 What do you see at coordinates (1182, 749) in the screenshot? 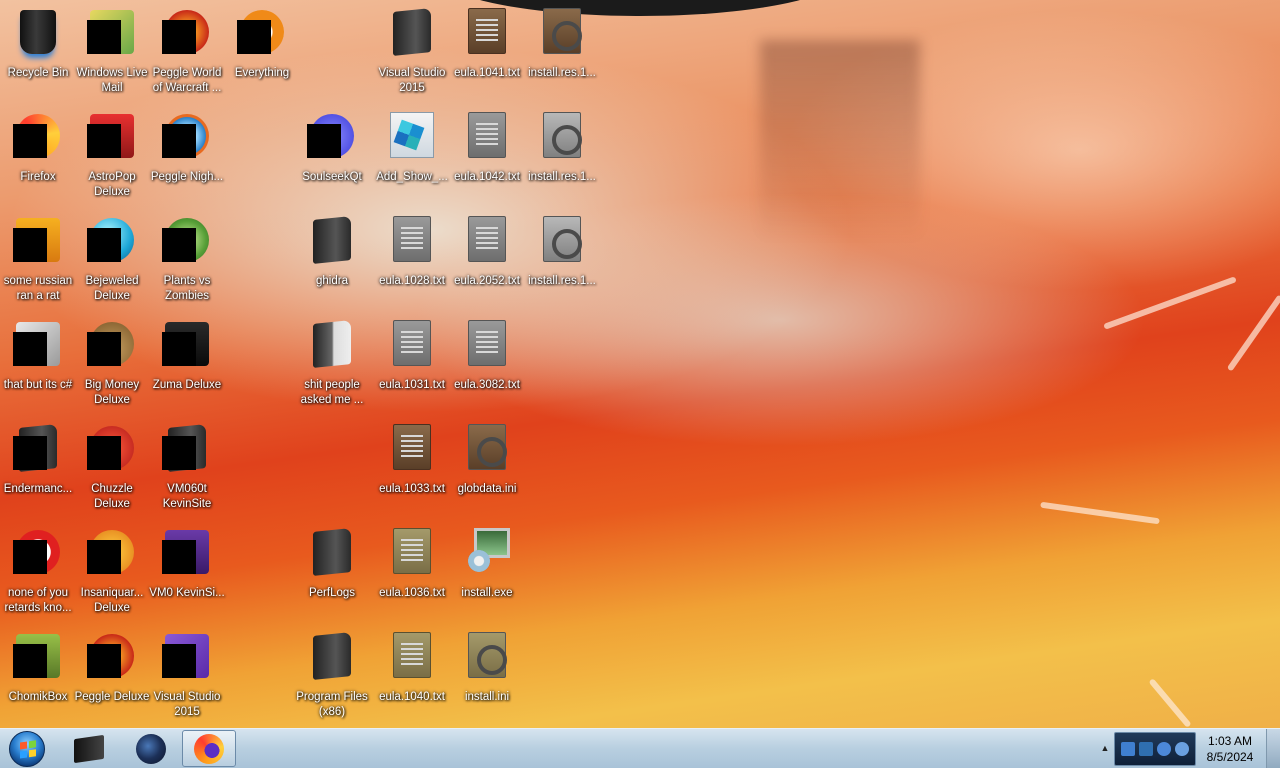
I see `tray-update-icon` at bounding box center [1182, 749].